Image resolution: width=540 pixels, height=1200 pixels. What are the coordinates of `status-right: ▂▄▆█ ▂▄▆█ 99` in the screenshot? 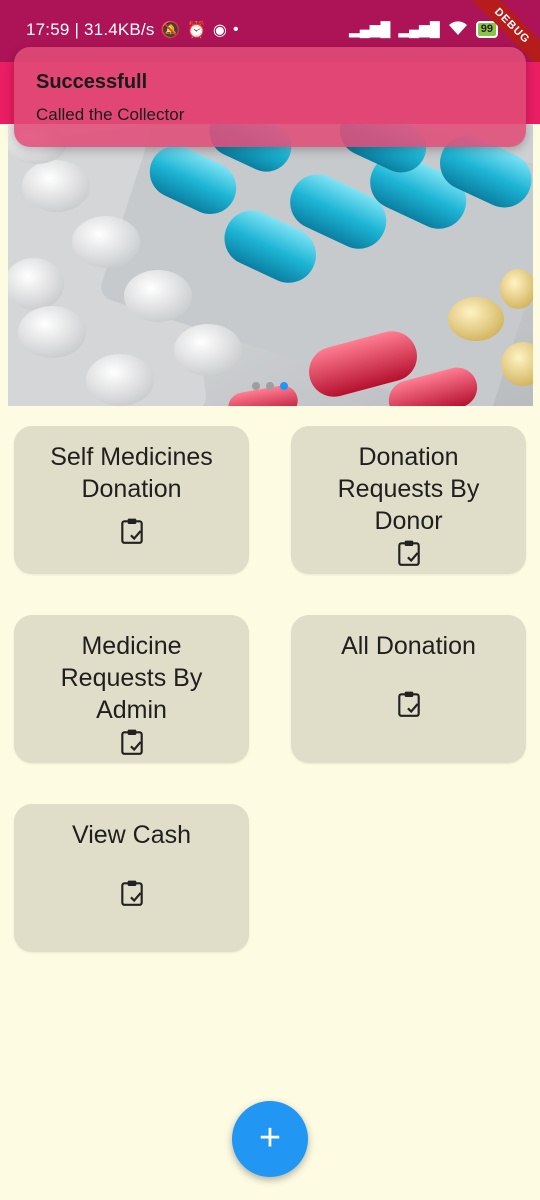 It's located at (423, 29).